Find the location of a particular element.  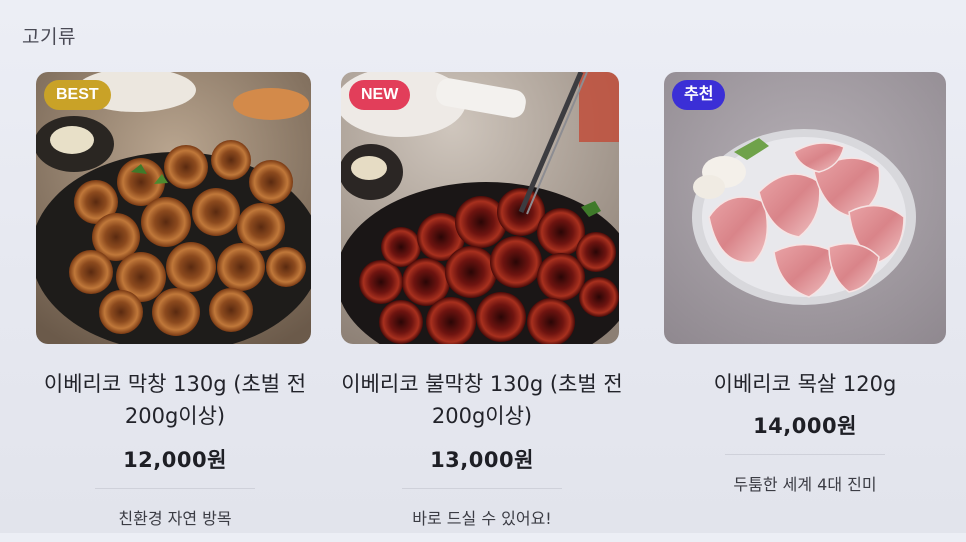

badge-new: NEW is located at coordinates (380, 95).